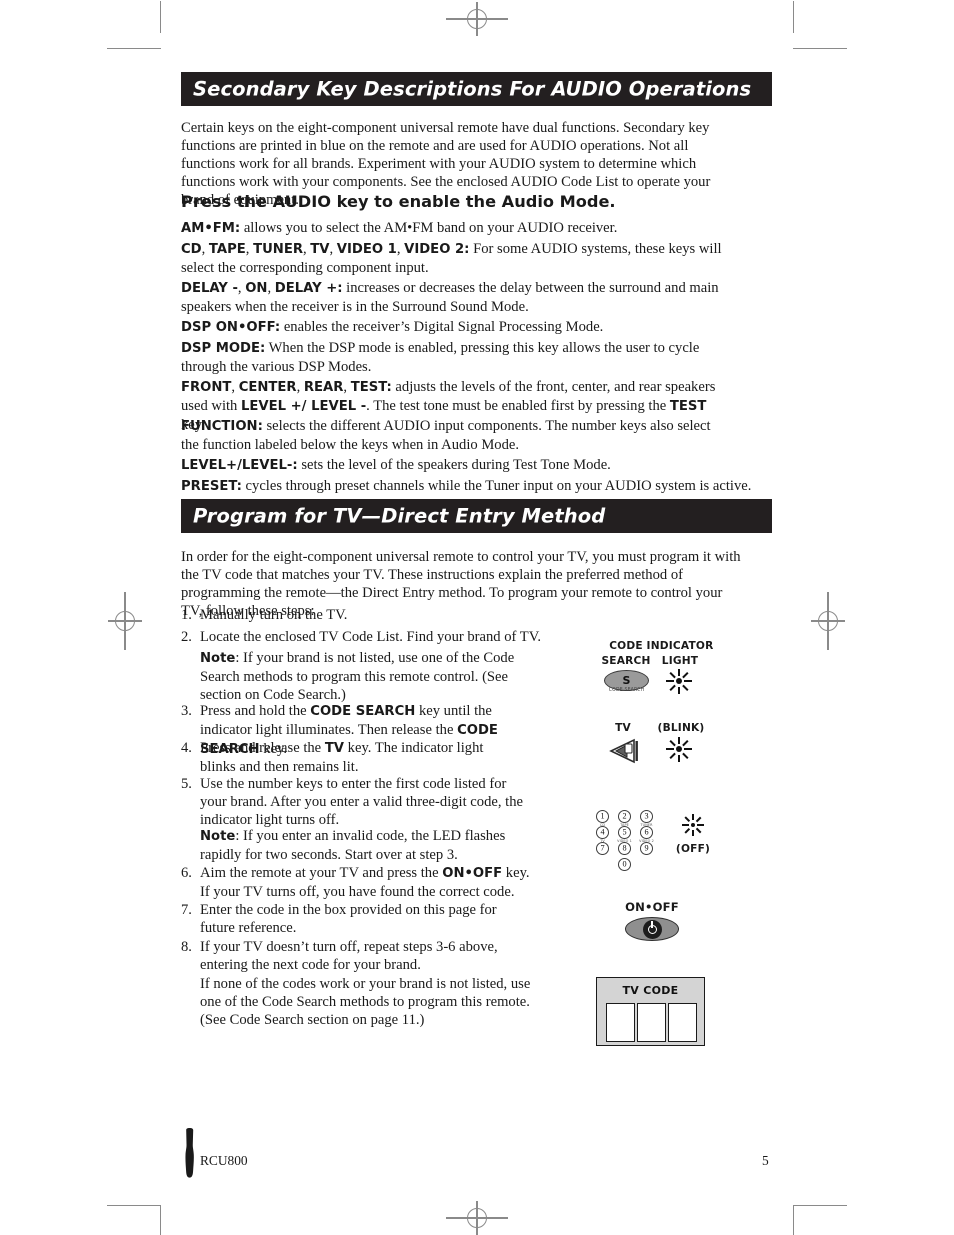  I want to click on note-1-label: Note, so click(218, 658).